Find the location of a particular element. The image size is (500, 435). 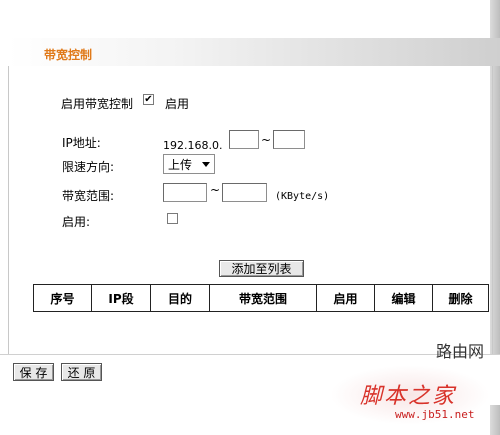

direction-label: 限速方向: is located at coordinates (88, 167).